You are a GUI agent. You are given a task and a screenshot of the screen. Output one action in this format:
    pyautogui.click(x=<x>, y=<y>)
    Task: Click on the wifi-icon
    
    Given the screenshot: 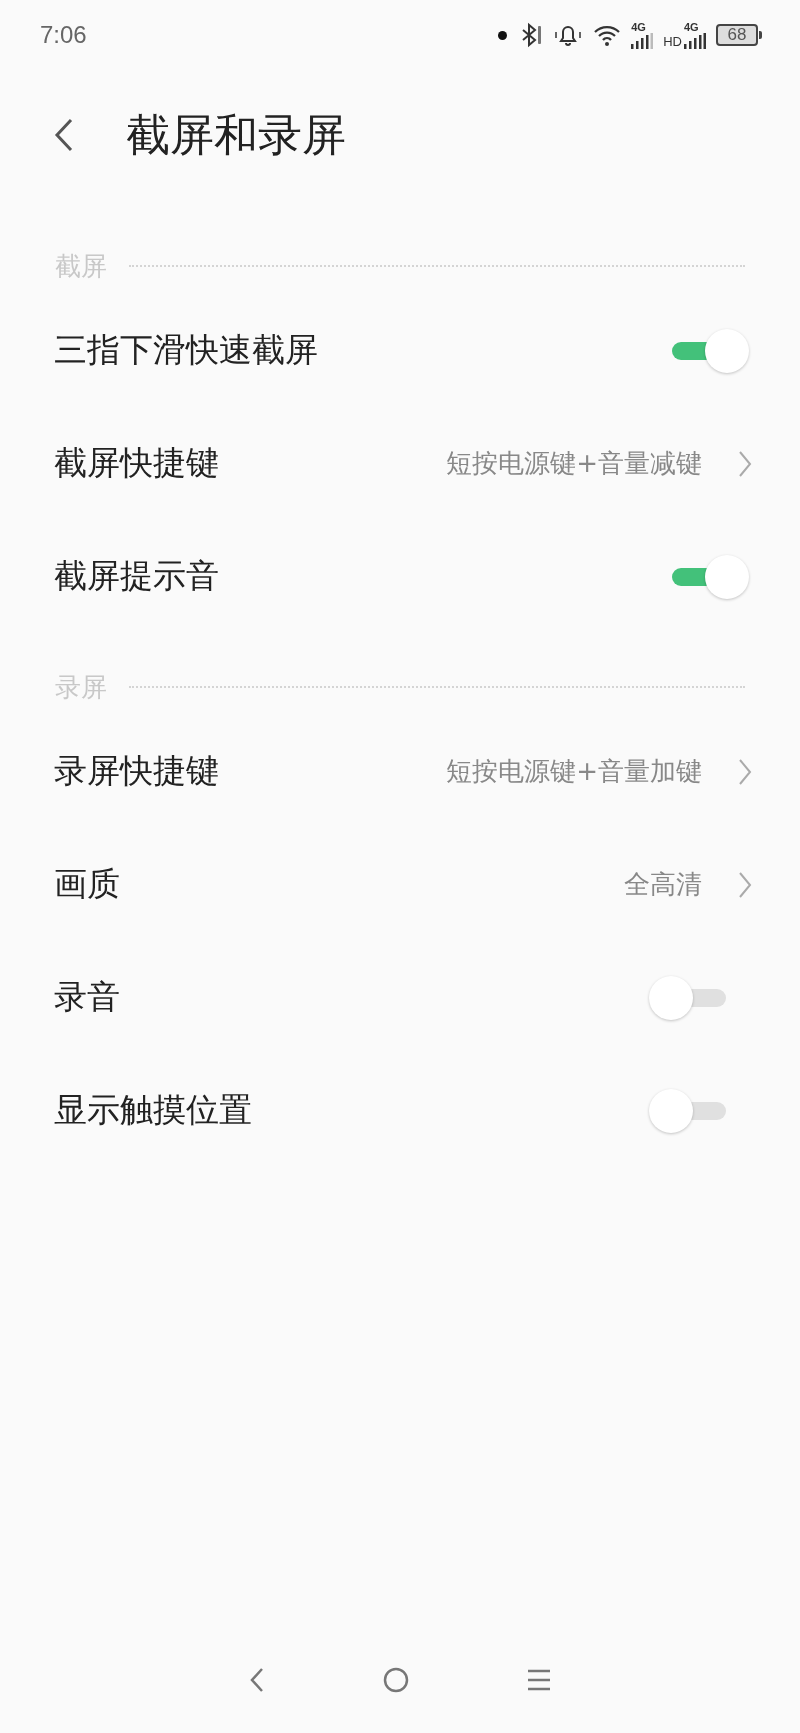 What is the action you would take?
    pyautogui.click(x=607, y=35)
    